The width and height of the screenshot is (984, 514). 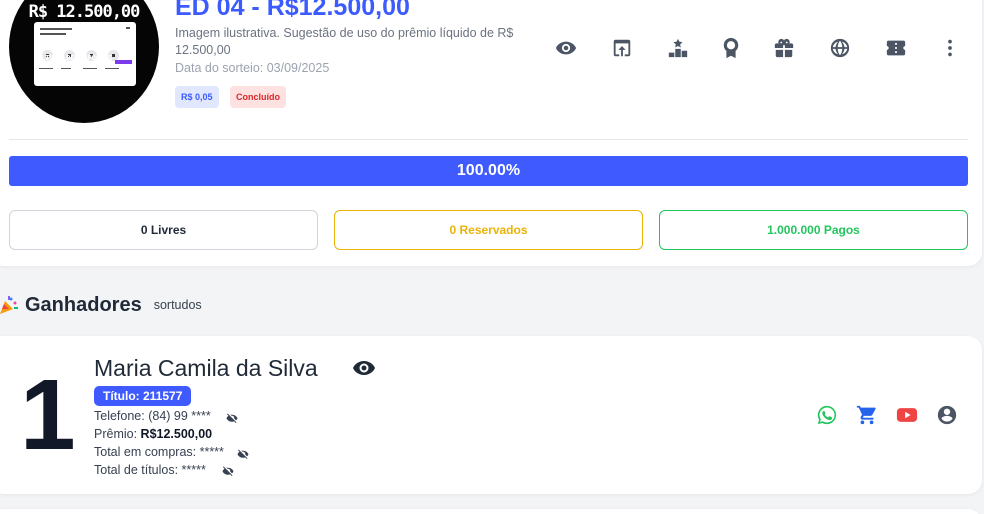 I want to click on progress-text: 100.00%, so click(x=488, y=170).